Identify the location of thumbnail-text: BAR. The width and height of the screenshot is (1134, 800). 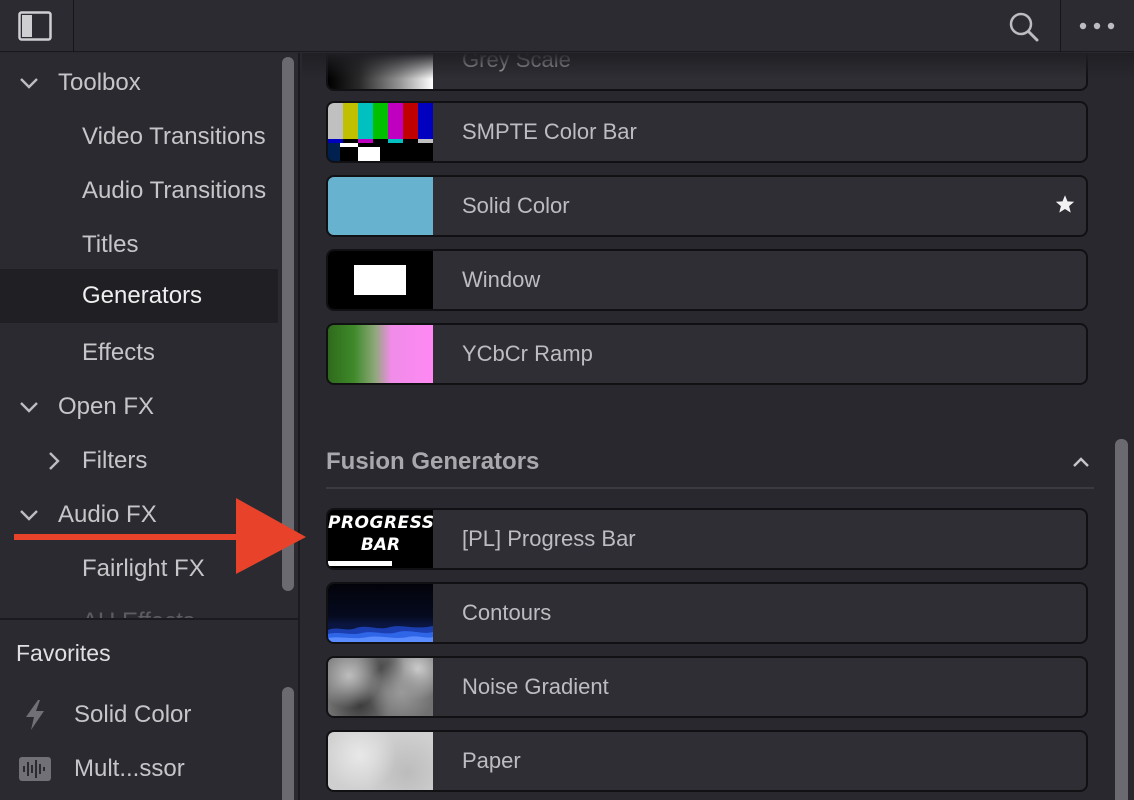
(380, 545).